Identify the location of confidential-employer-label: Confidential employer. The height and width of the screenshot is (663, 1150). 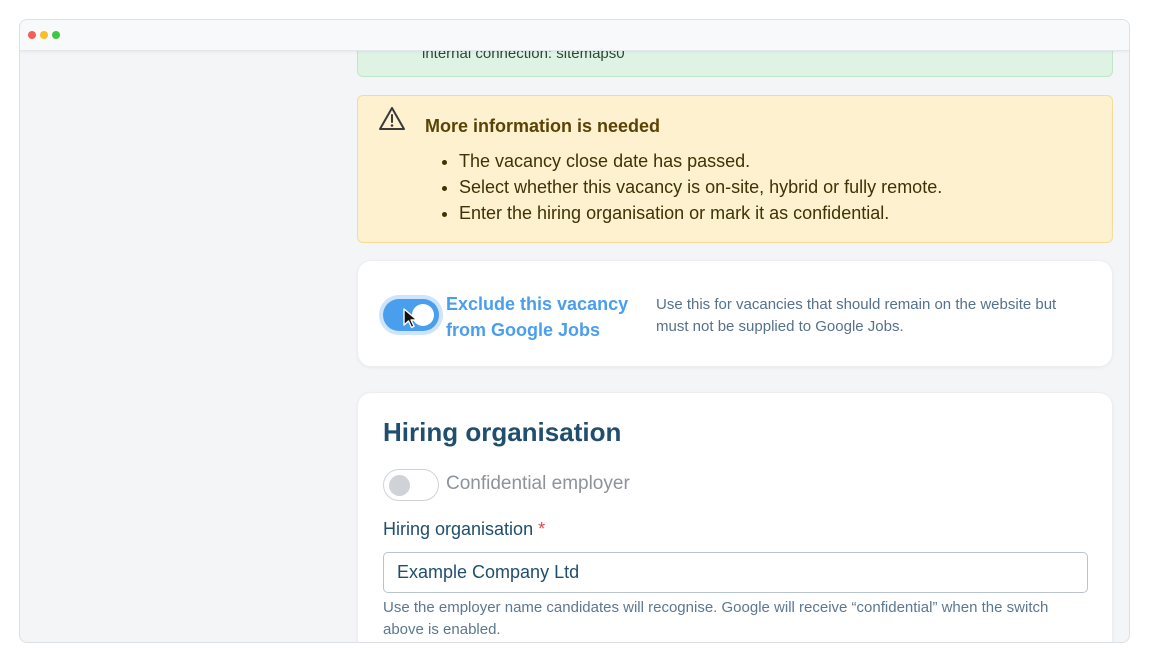
(538, 484).